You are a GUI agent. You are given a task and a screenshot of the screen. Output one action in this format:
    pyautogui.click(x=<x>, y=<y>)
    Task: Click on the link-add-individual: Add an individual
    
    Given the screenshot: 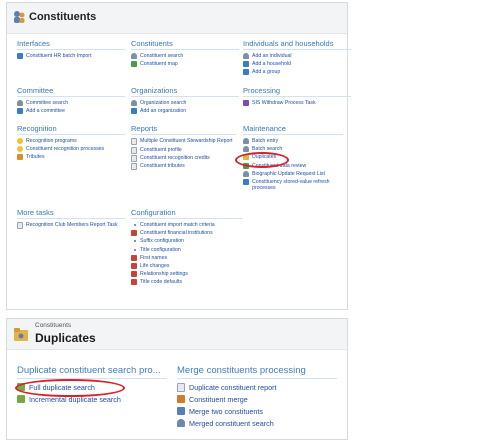 What is the action you would take?
    pyautogui.click(x=297, y=56)
    